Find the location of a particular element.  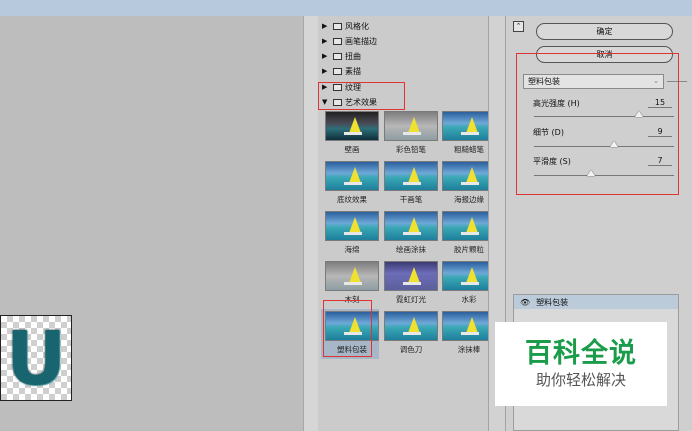

filter-thumb-underpainting: 底纹效果 is located at coordinates (352, 183).